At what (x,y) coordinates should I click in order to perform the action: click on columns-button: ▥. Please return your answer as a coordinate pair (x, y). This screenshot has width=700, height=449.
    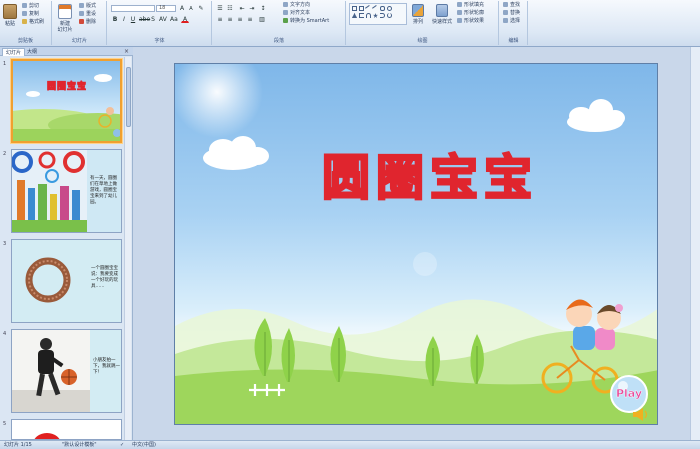
    Looking at the image, I should click on (262, 19).